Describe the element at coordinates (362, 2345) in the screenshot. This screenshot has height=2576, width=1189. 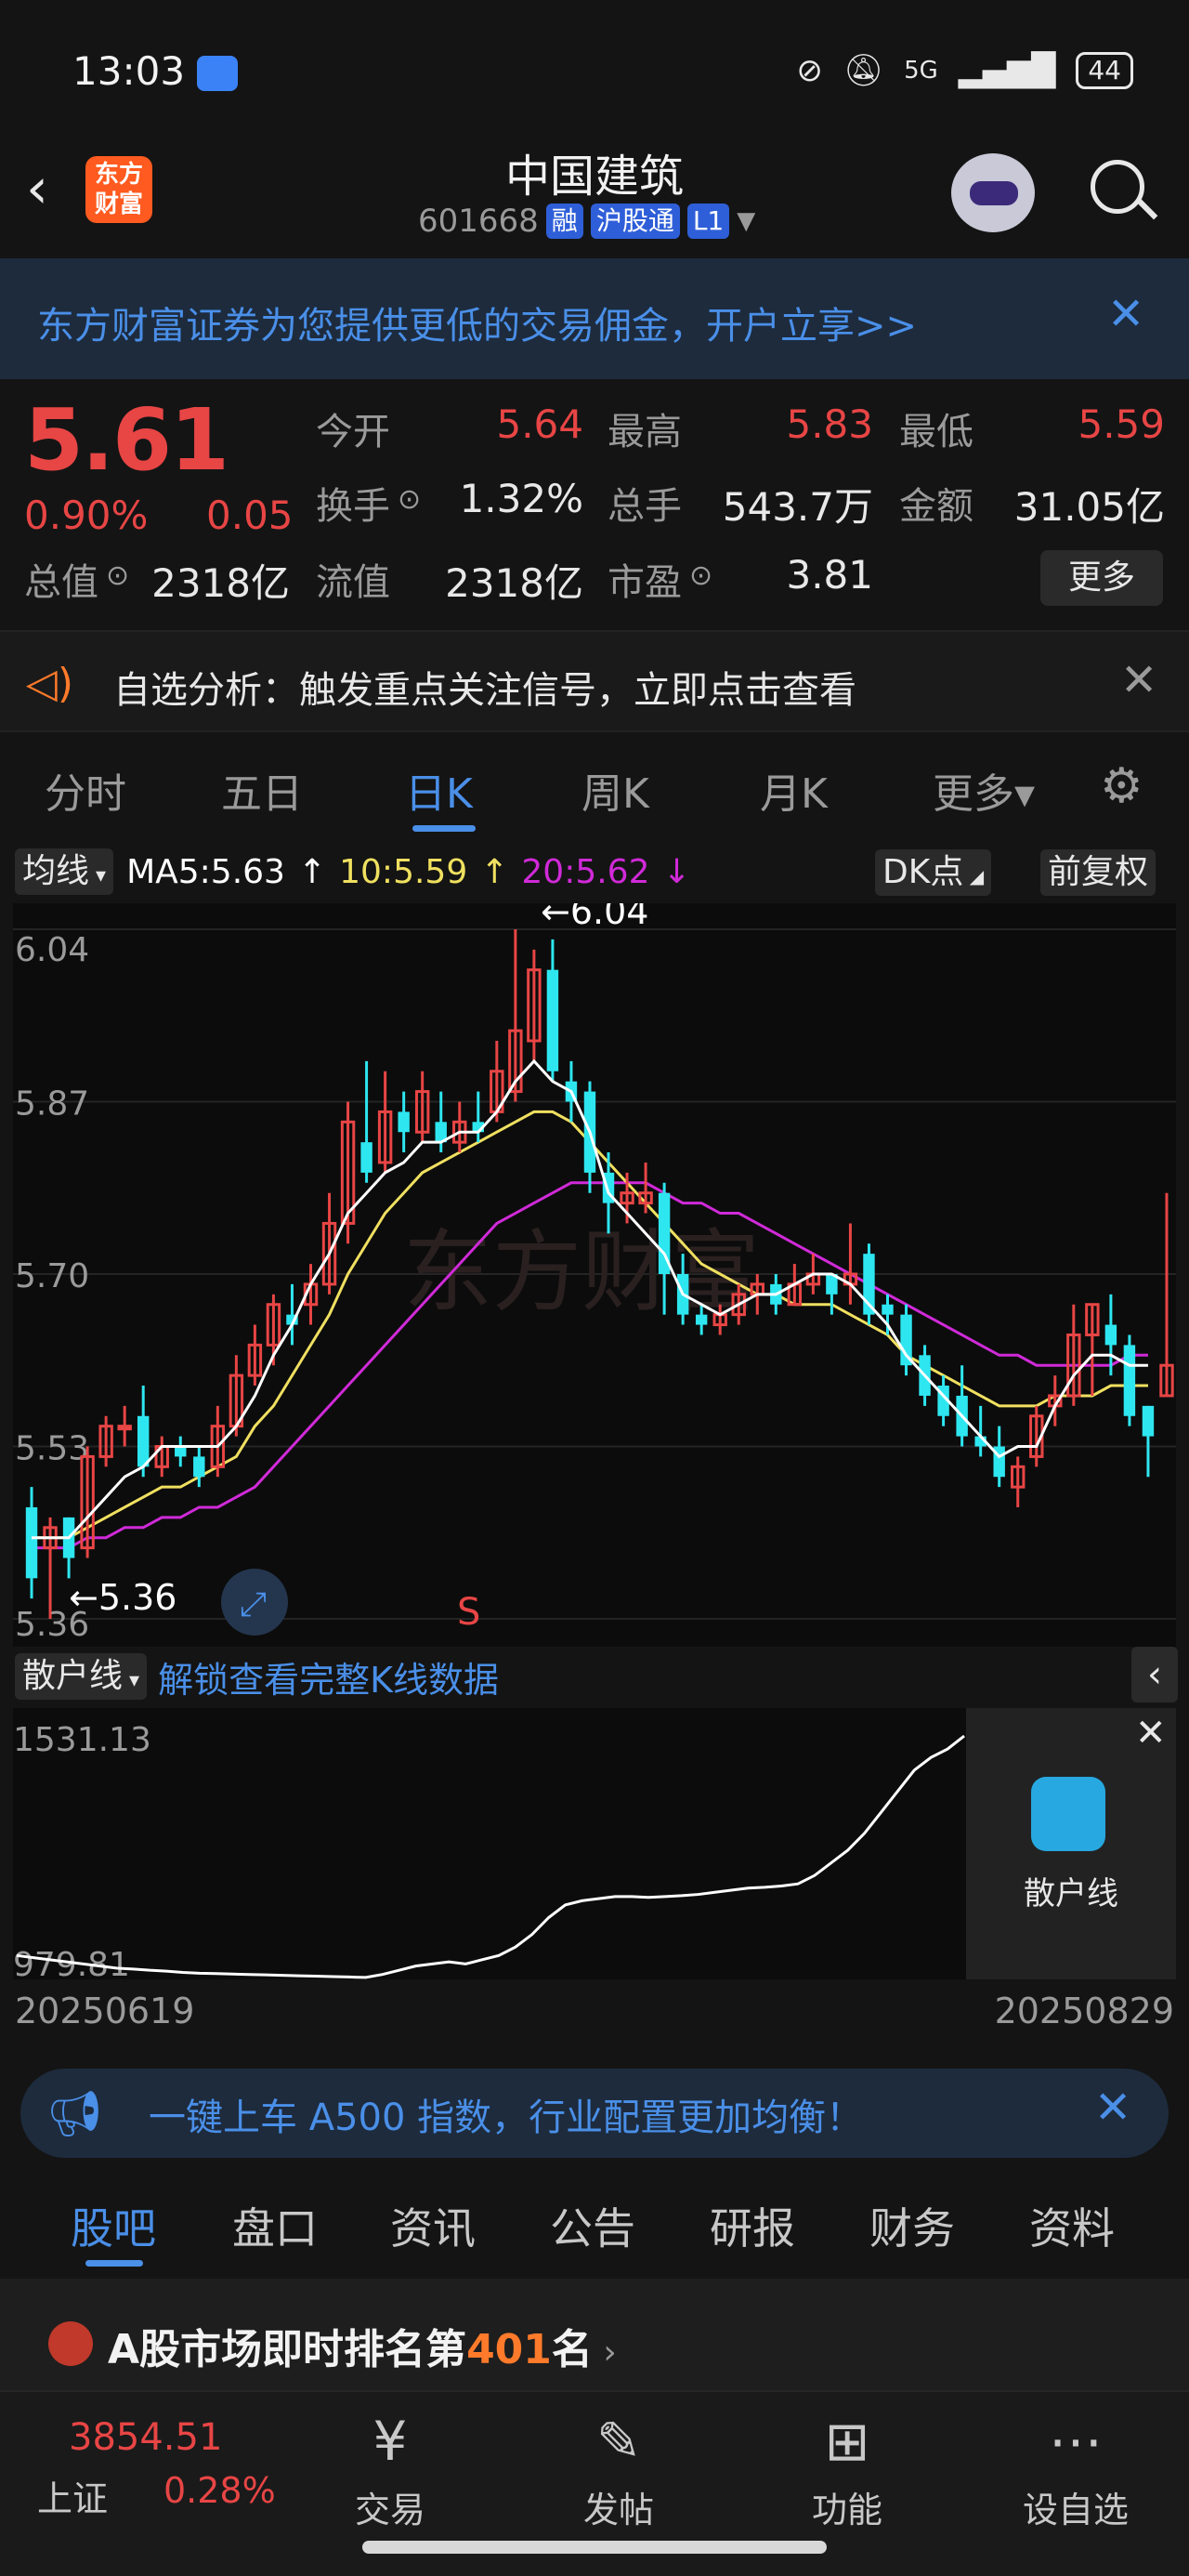
I see `ranking-text: A股市场即时排名第401名 ›` at that location.